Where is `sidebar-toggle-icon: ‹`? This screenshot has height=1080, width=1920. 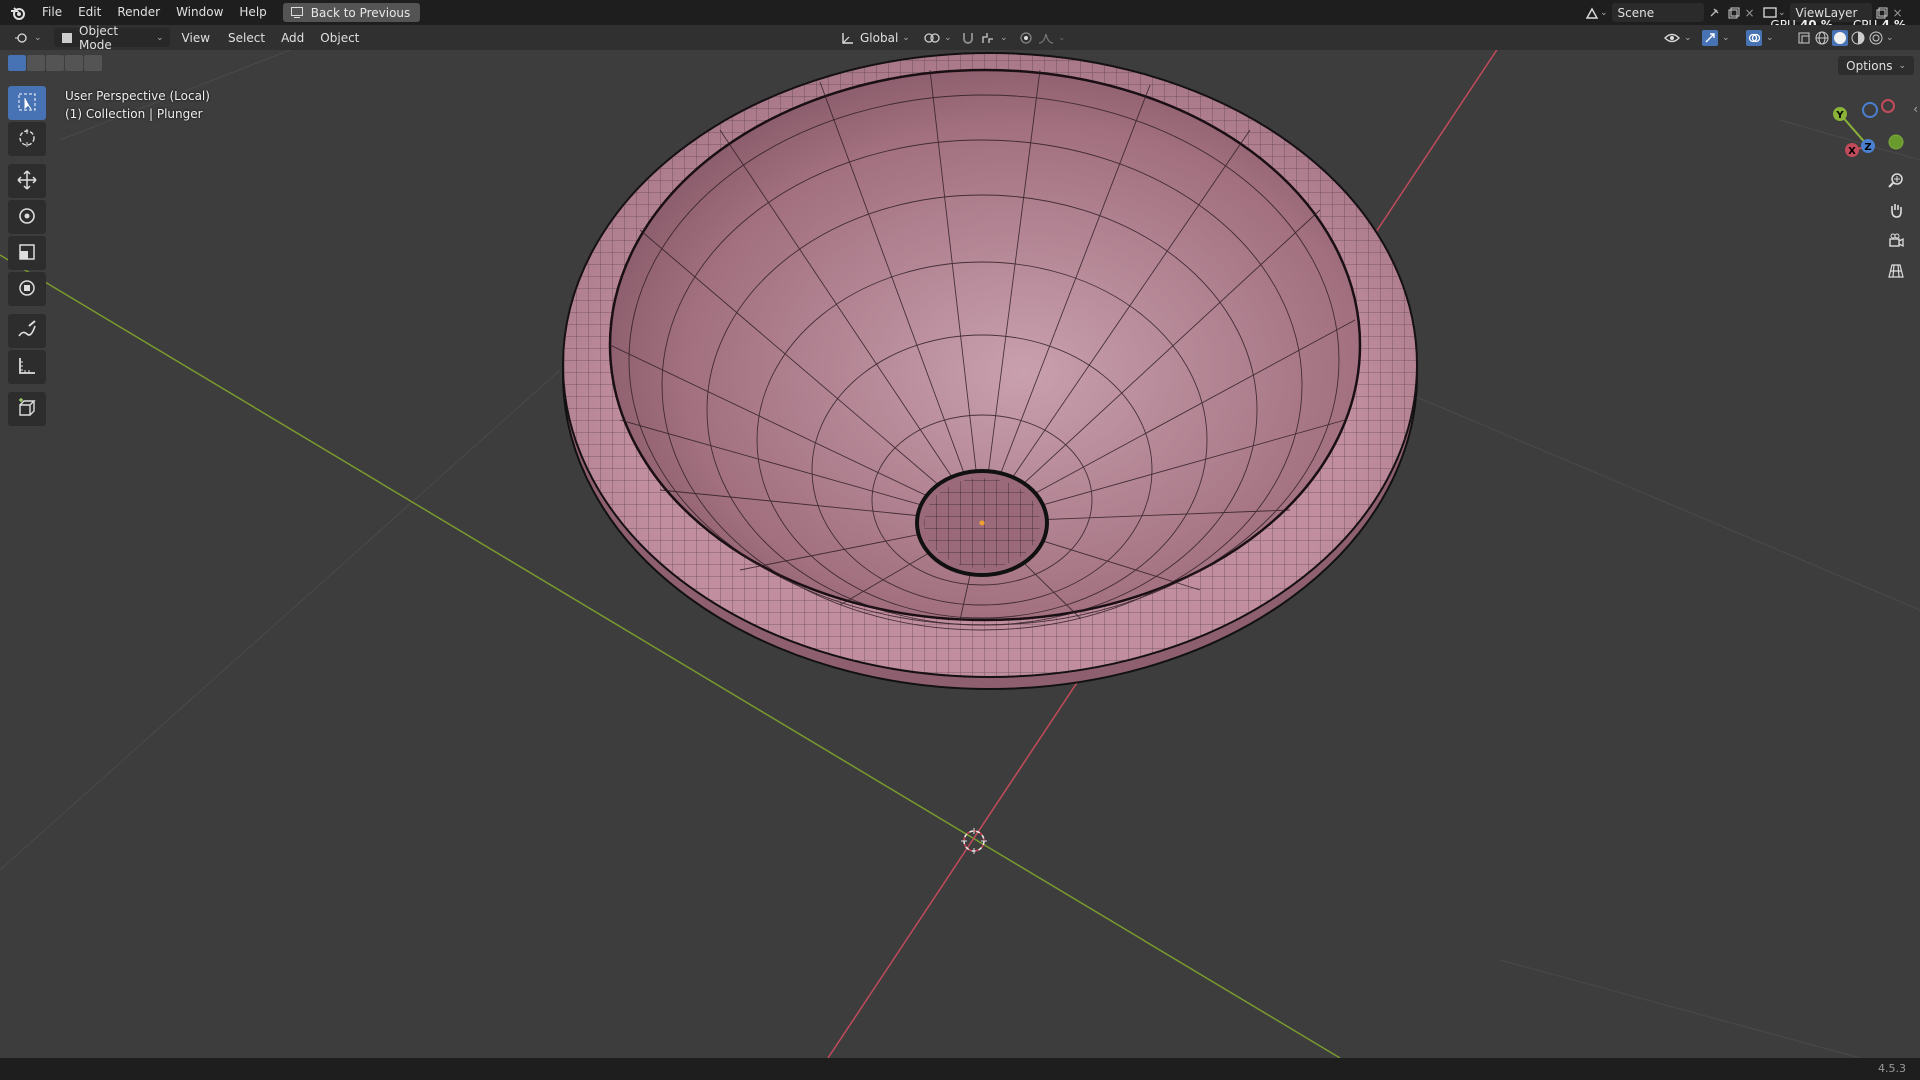 sidebar-toggle-icon: ‹ is located at coordinates (1915, 109).